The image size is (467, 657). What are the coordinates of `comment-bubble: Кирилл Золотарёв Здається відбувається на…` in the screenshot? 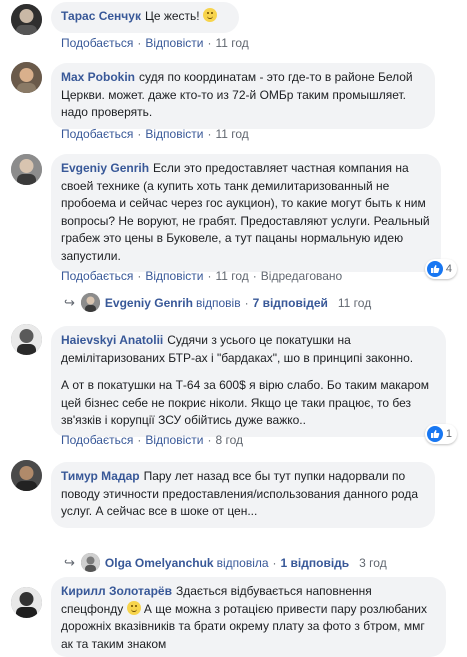 It's located at (248, 617).